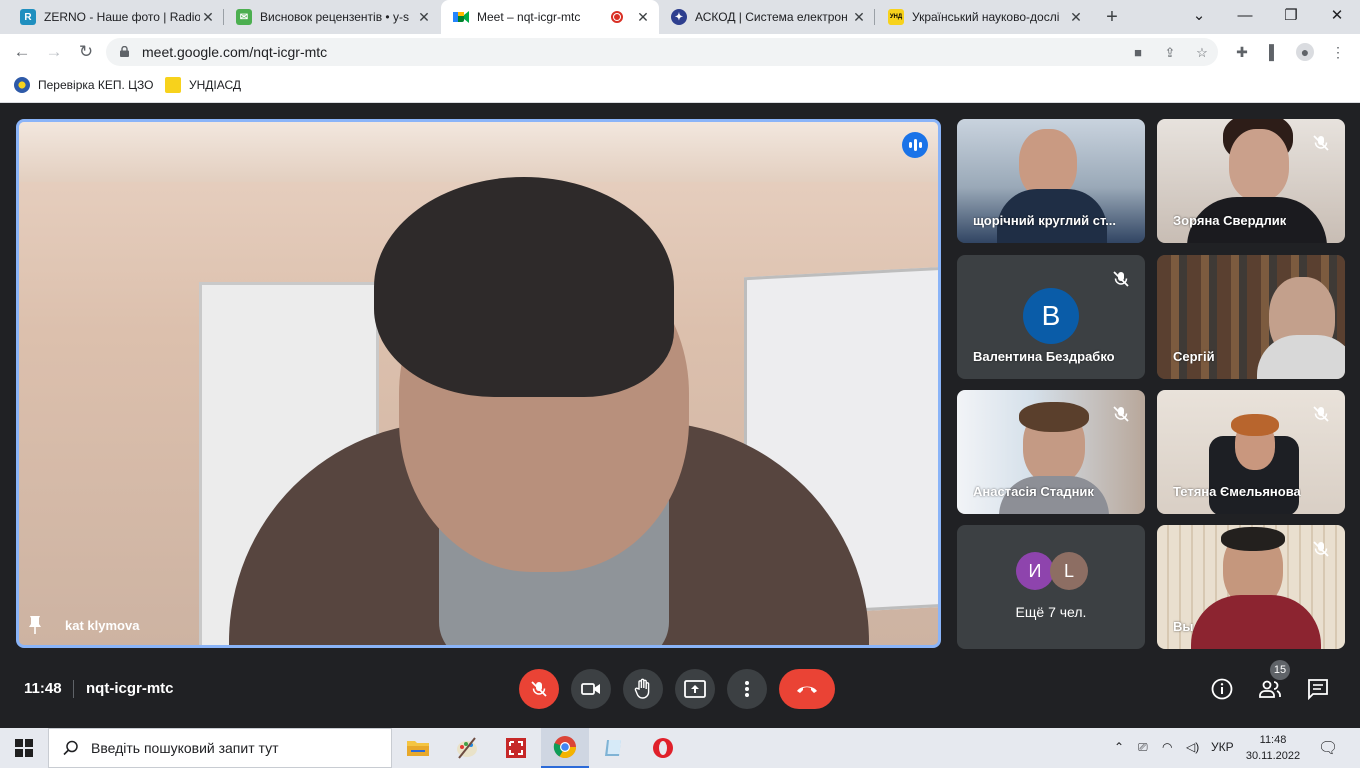 The width and height of the screenshot is (1360, 768). I want to click on opera-taskbar-button, so click(663, 748).